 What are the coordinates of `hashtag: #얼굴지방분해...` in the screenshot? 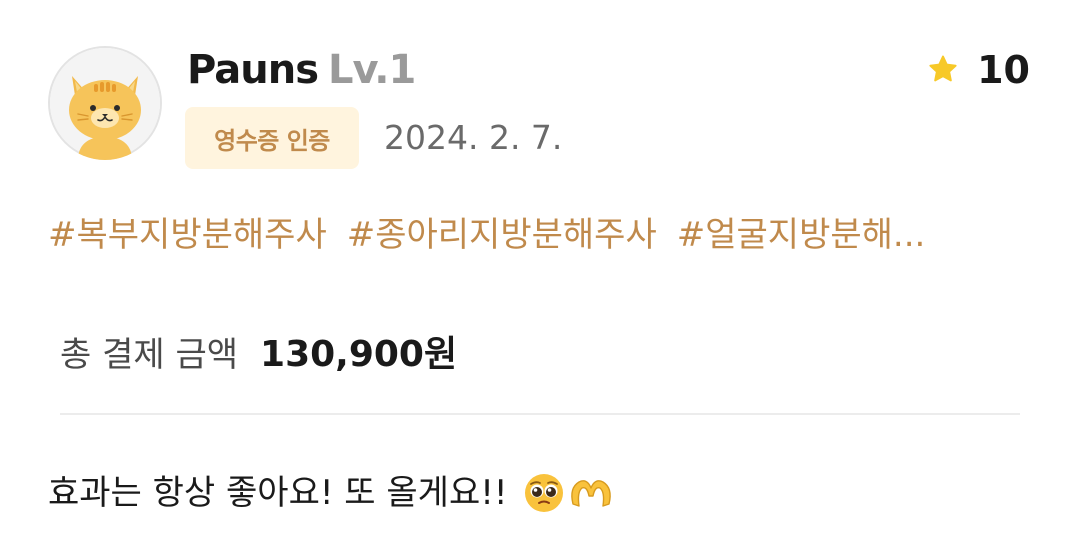 It's located at (801, 235).